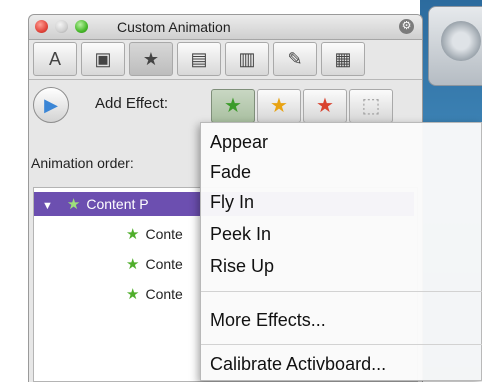 This screenshot has width=482, height=382. I want to click on entrance-effect-icon: ★, so click(233, 106).